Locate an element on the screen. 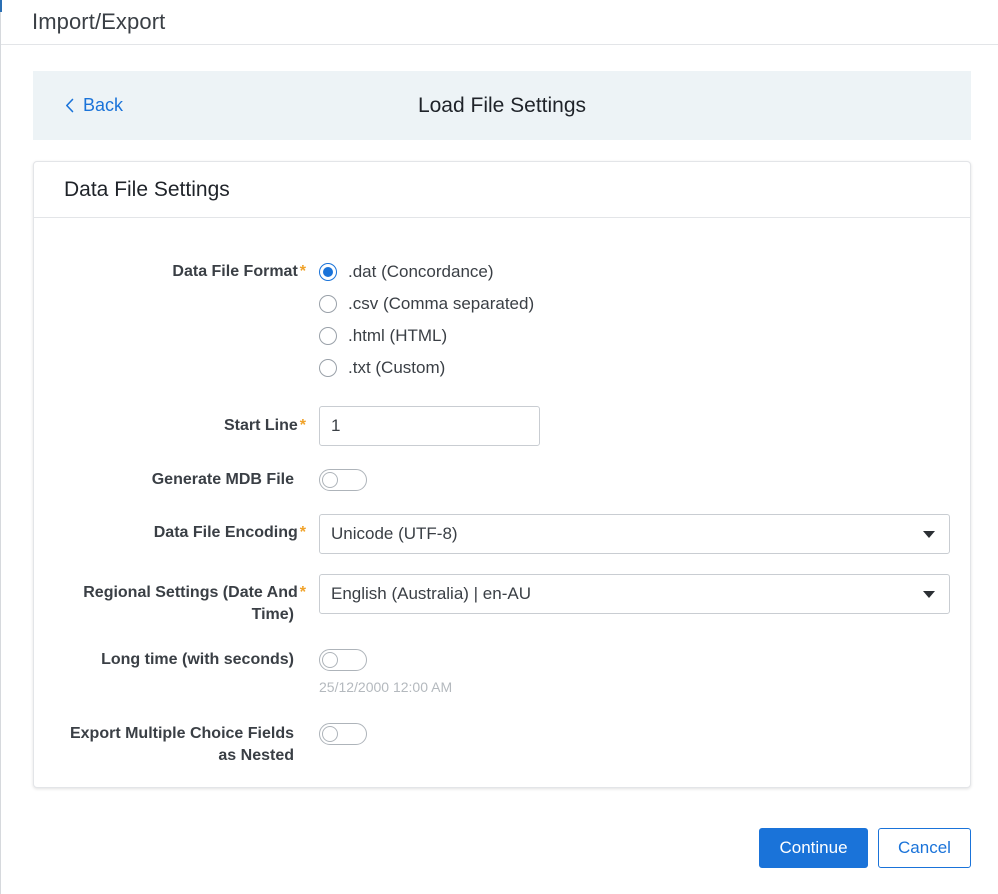 The height and width of the screenshot is (894, 998). card-title: Data File Settings is located at coordinates (147, 189).